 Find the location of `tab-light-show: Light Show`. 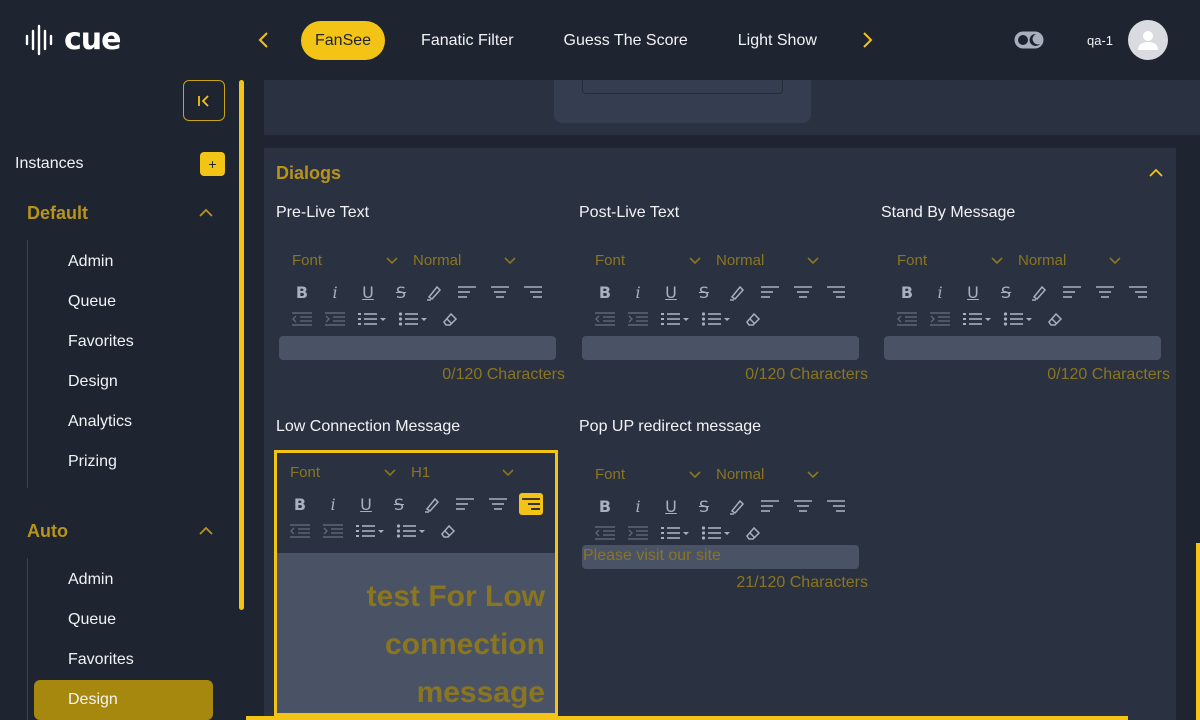

tab-light-show: Light Show is located at coordinates (777, 40).